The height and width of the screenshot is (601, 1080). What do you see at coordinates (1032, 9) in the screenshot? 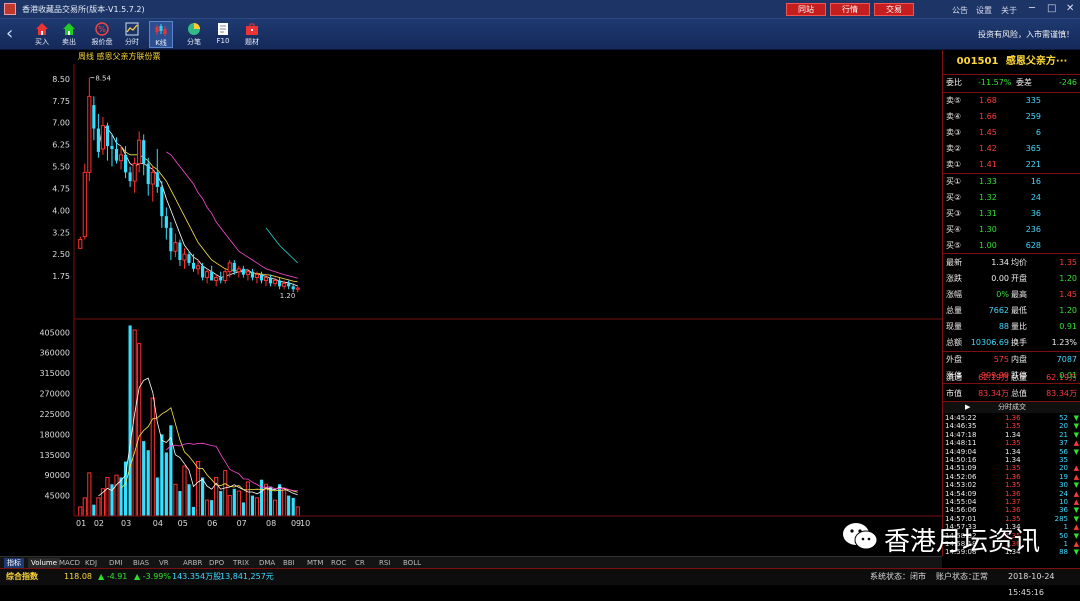
I see `minimize-icon: ─` at bounding box center [1032, 9].